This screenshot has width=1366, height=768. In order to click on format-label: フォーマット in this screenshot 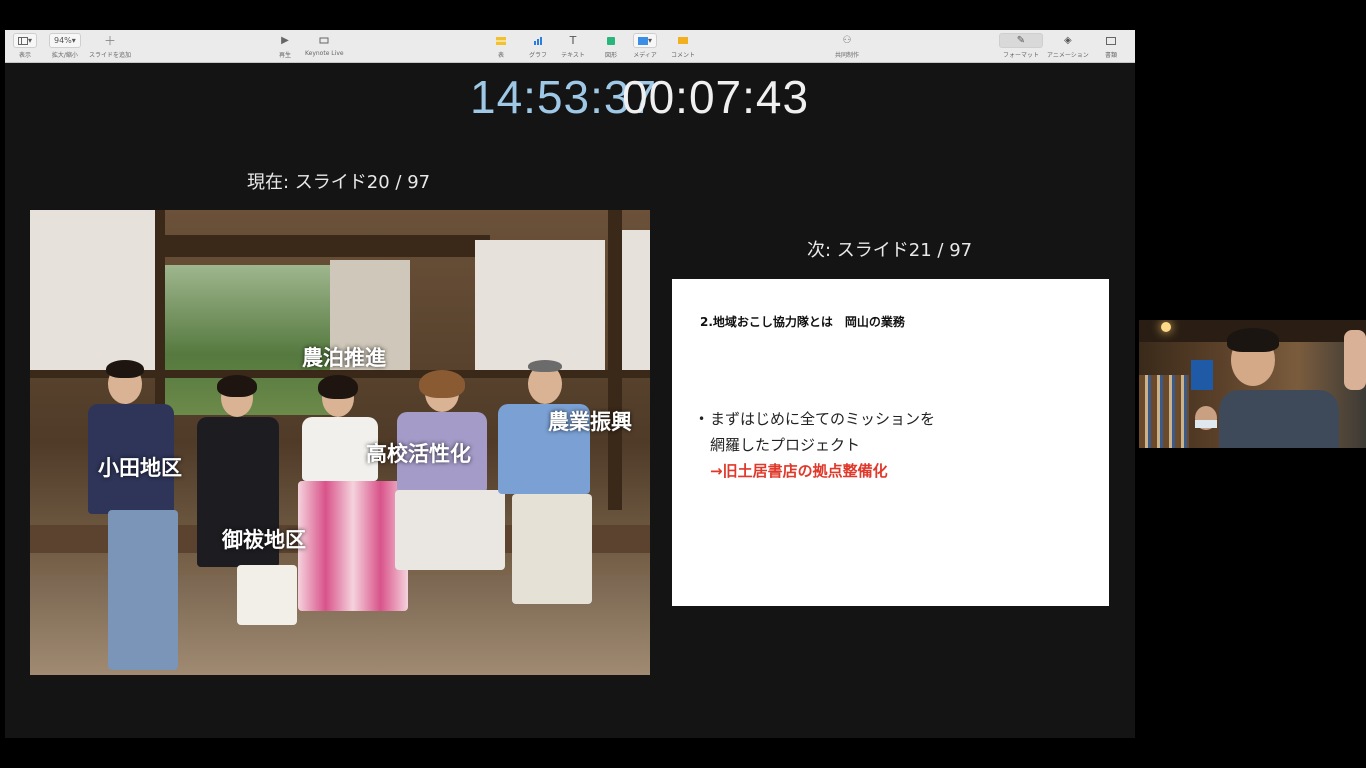, I will do `click(1020, 55)`.